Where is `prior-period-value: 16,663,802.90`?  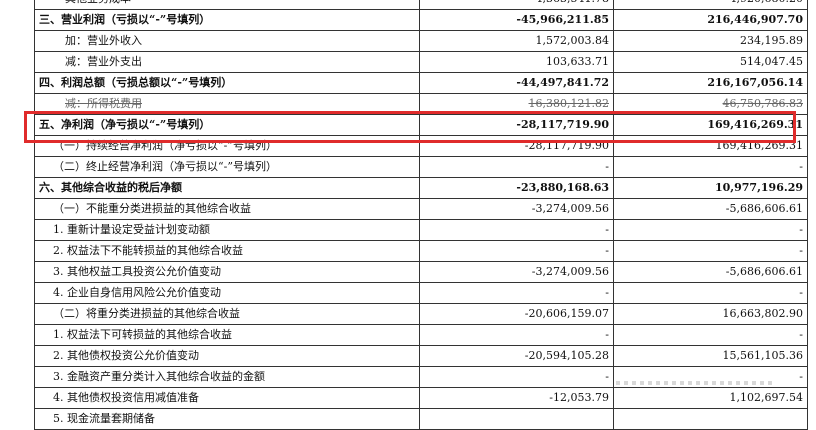
prior-period-value: 16,663,802.90 is located at coordinates (710, 314).